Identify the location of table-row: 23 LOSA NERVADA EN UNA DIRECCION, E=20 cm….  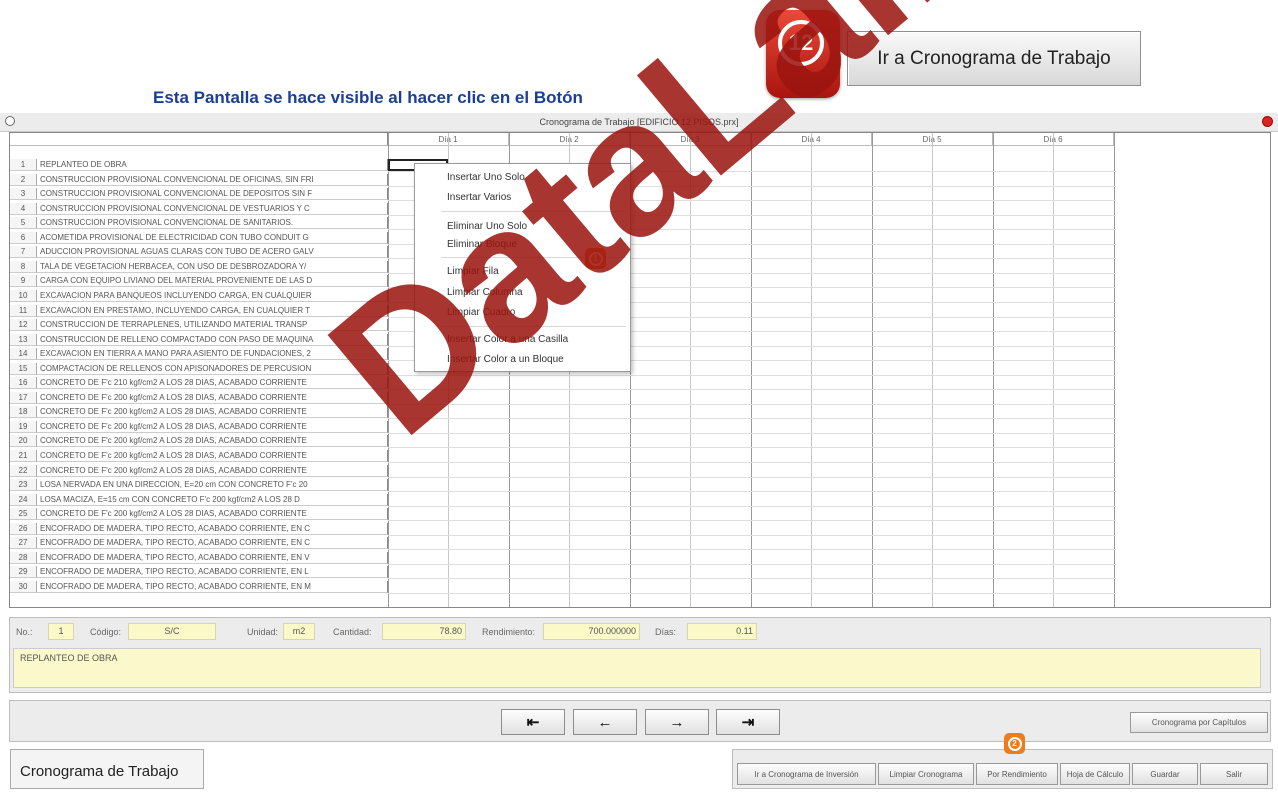
(640, 485).